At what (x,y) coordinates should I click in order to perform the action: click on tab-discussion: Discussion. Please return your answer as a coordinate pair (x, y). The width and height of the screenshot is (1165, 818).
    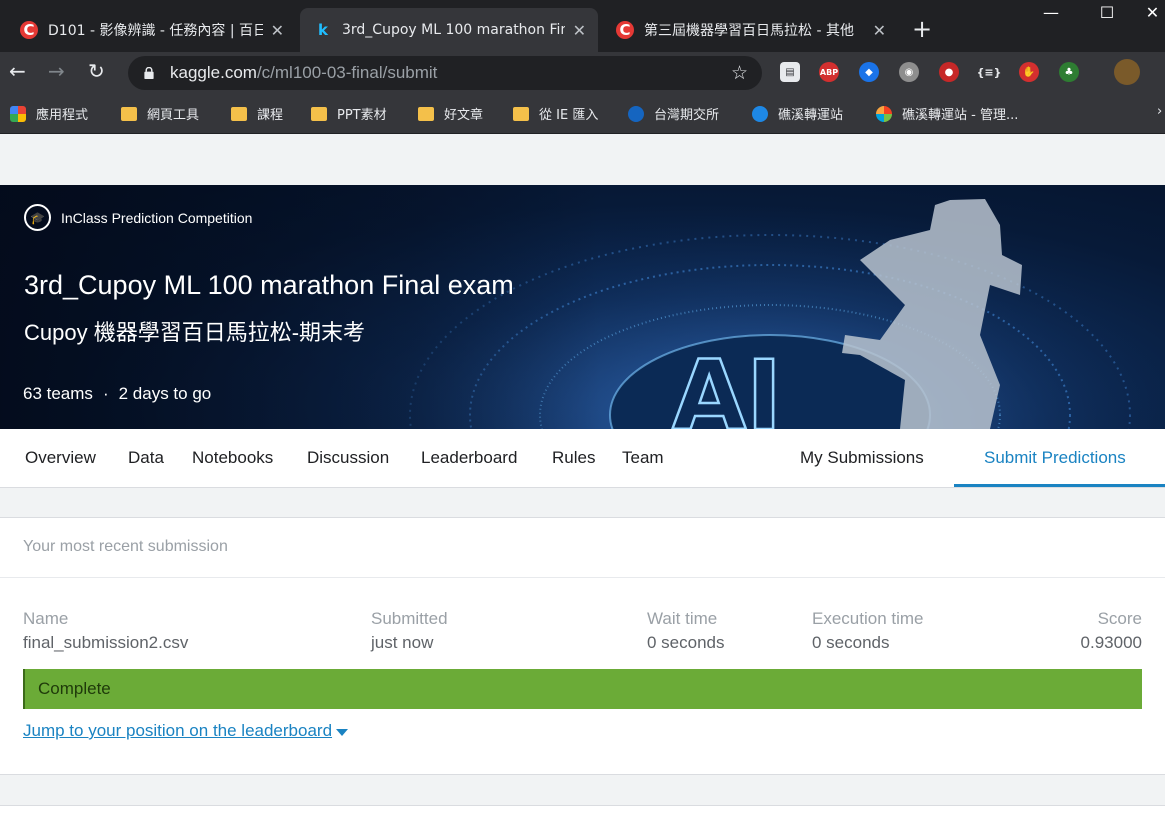
    Looking at the image, I should click on (348, 458).